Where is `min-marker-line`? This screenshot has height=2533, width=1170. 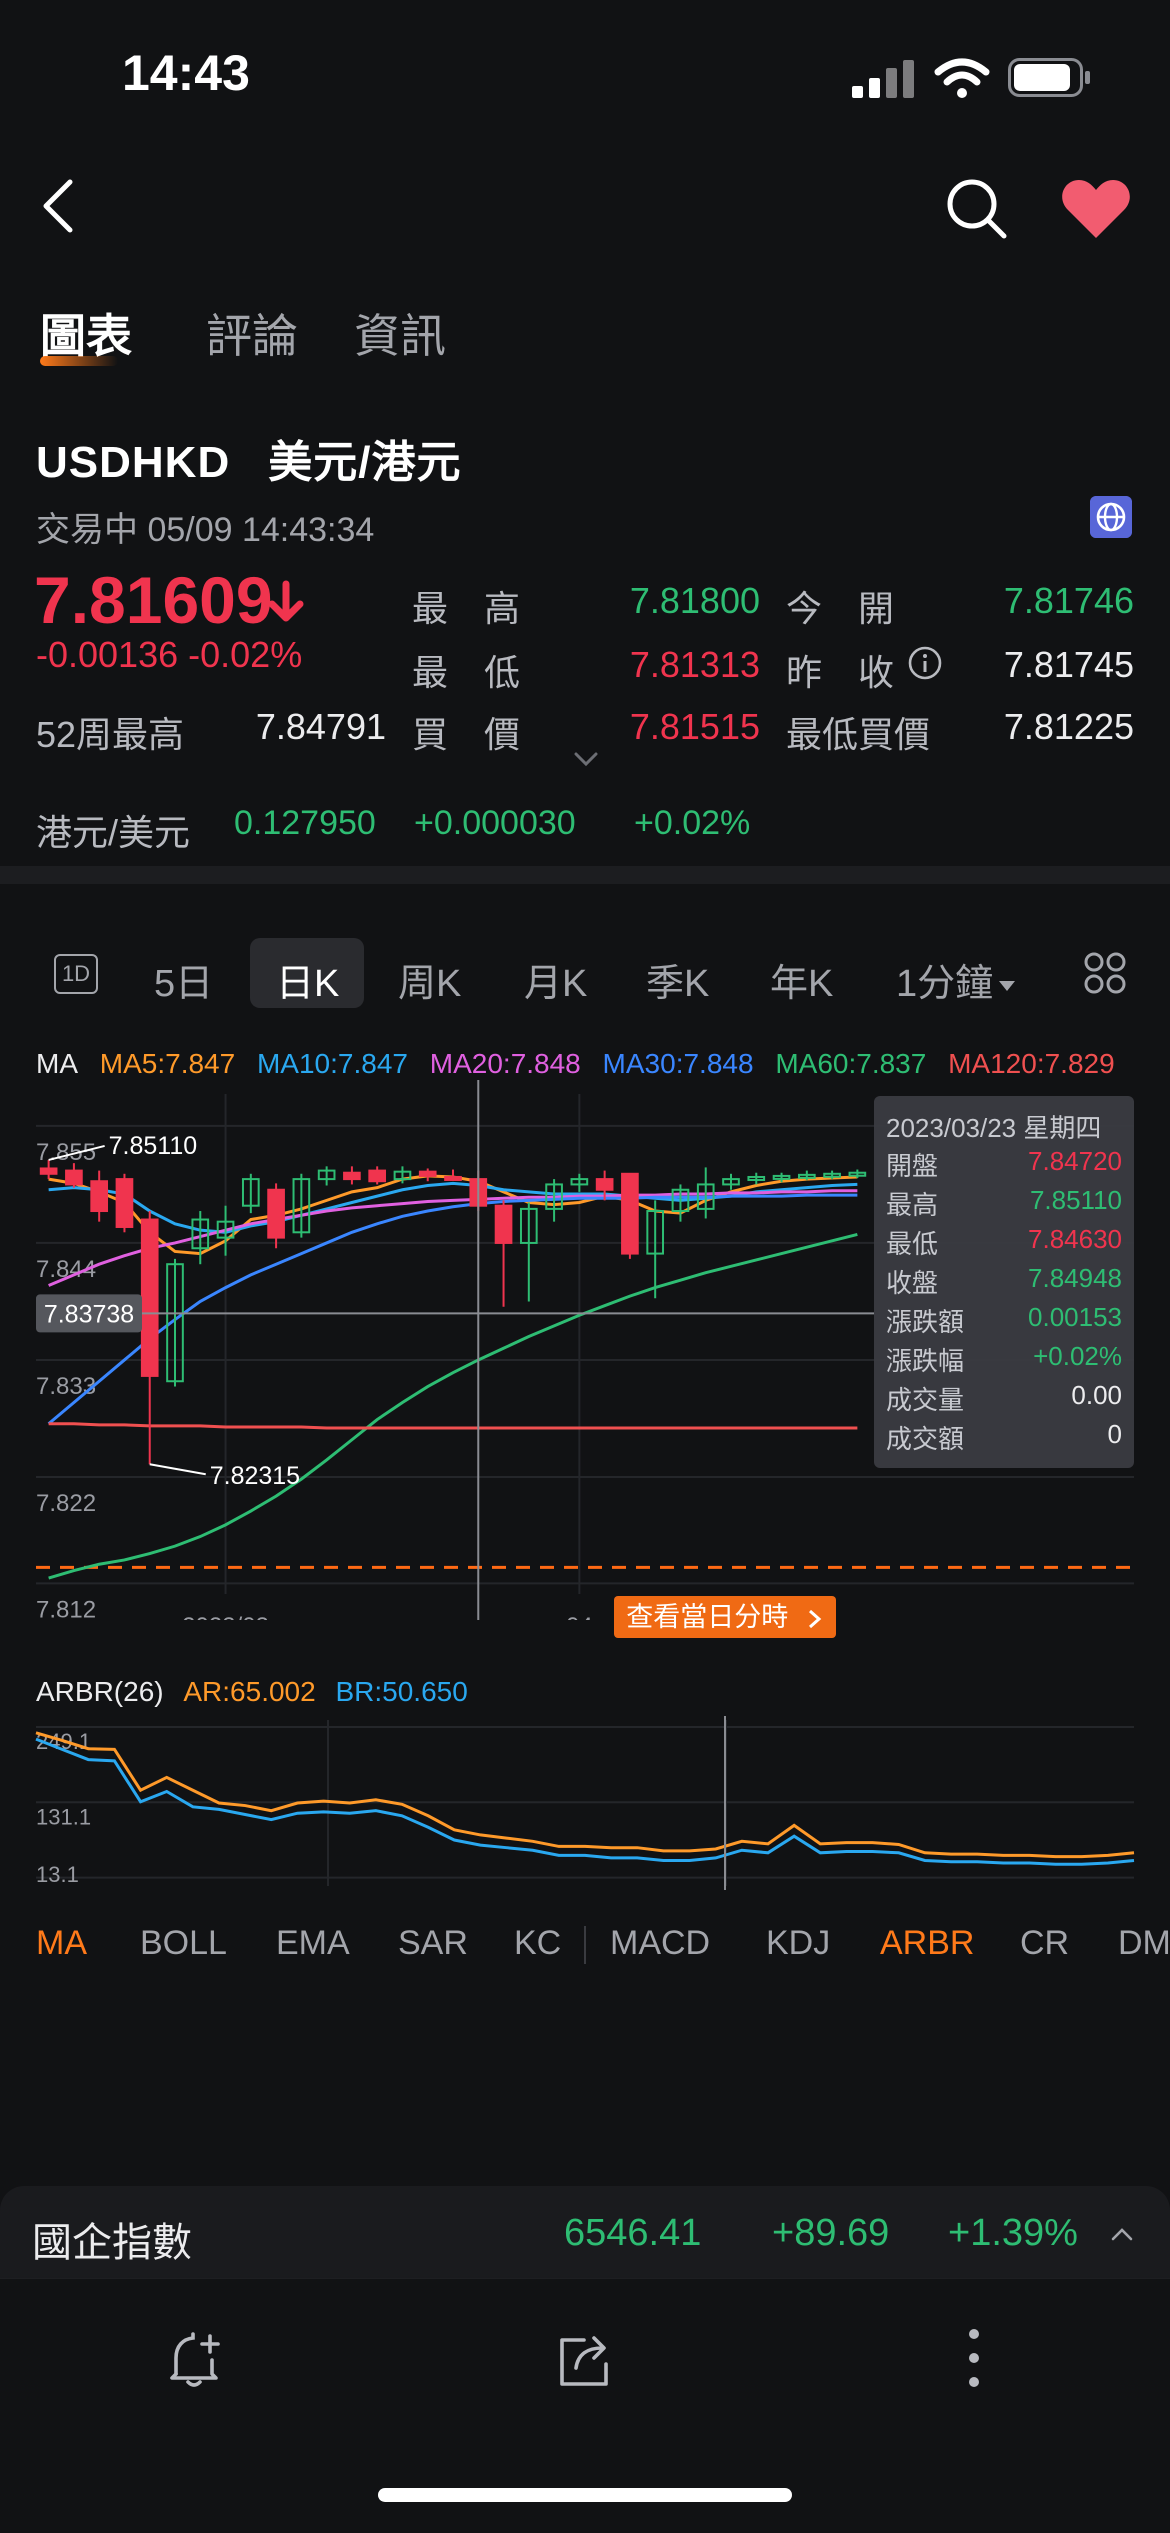
min-marker-line is located at coordinates (177, 1469).